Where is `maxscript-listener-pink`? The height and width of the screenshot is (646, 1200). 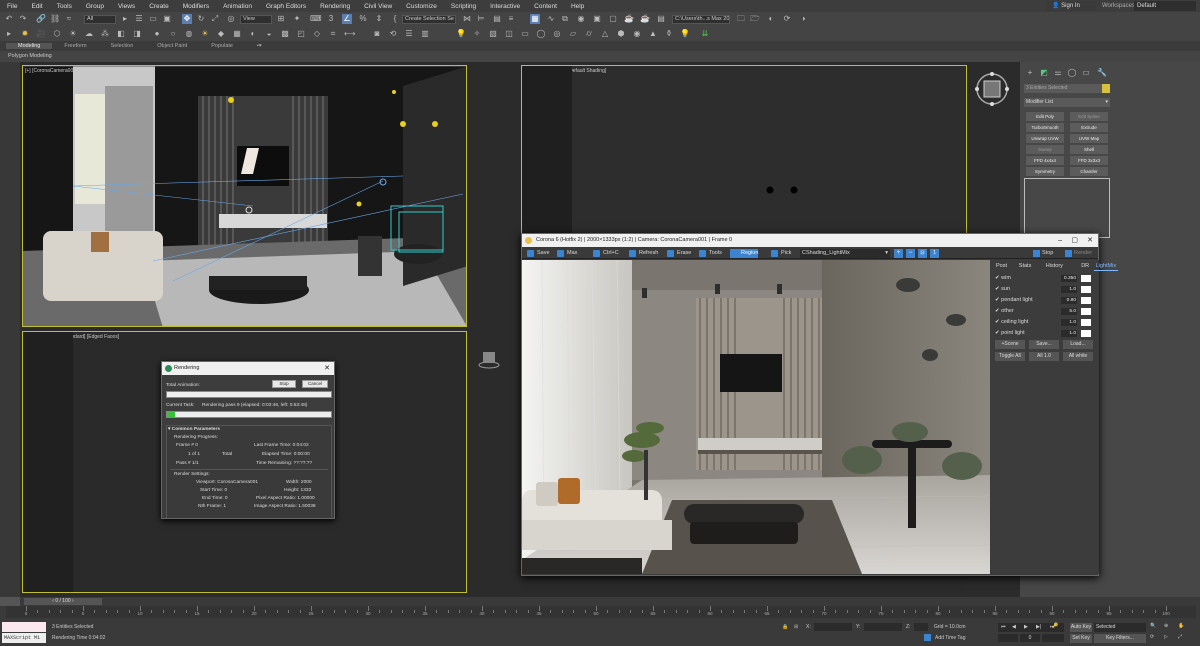 maxscript-listener-pink is located at coordinates (24, 627).